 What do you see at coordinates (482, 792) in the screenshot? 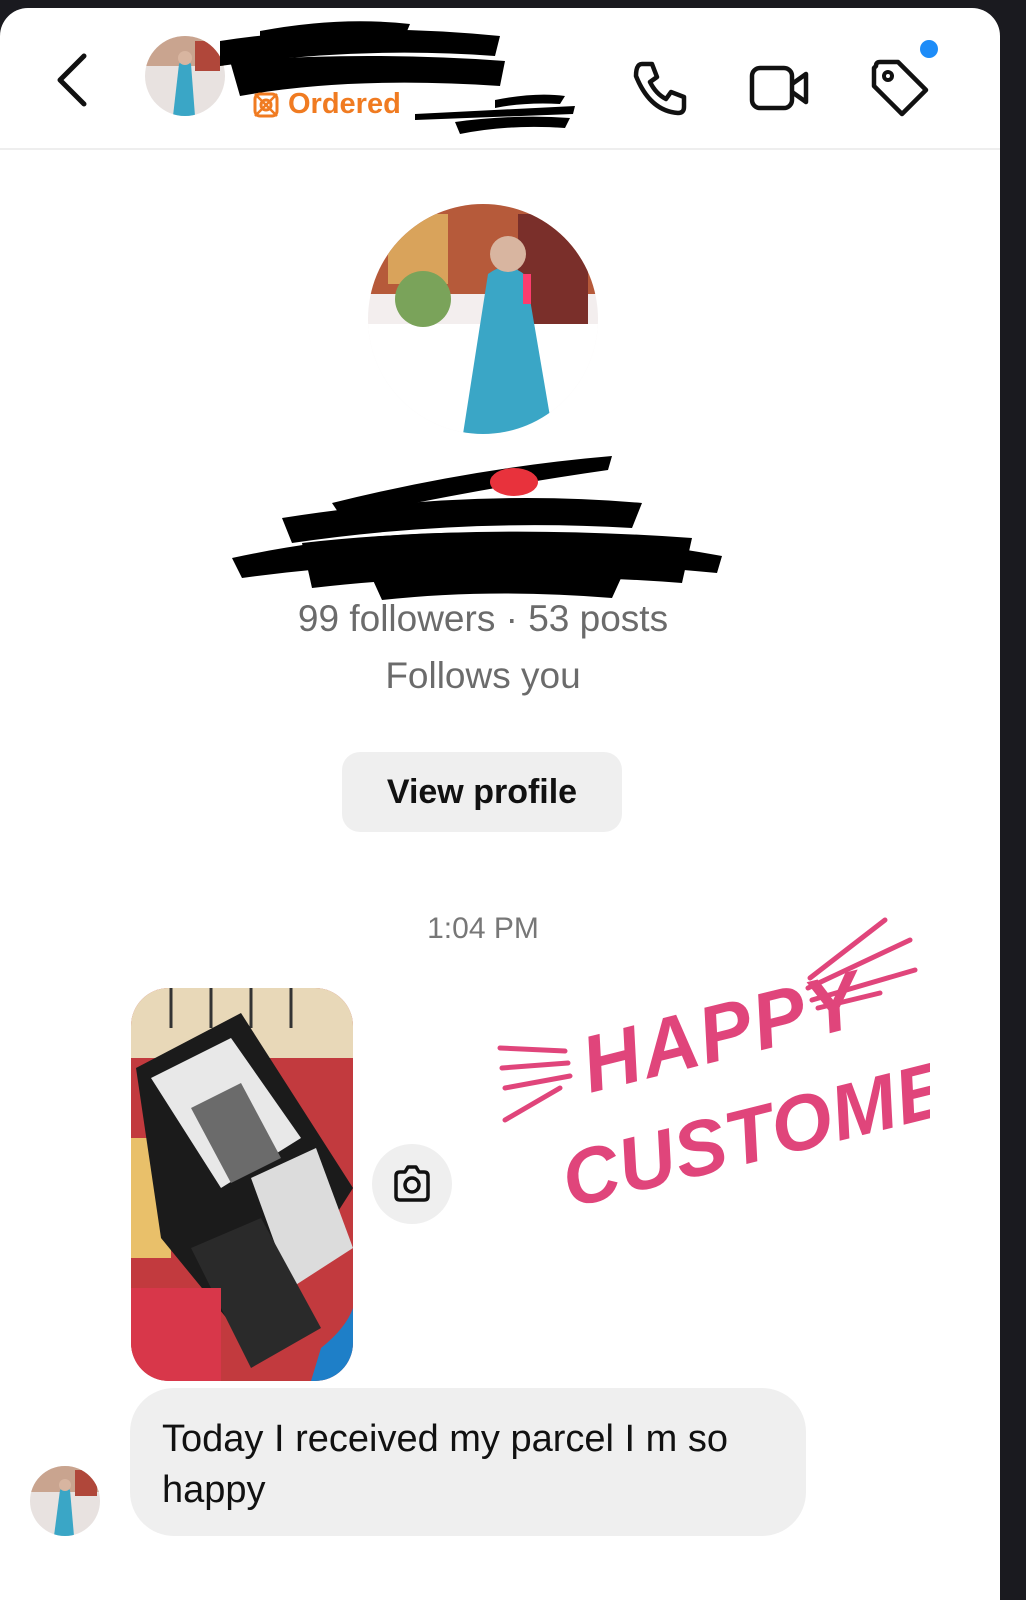
I see `view-profile-button: View profile` at bounding box center [482, 792].